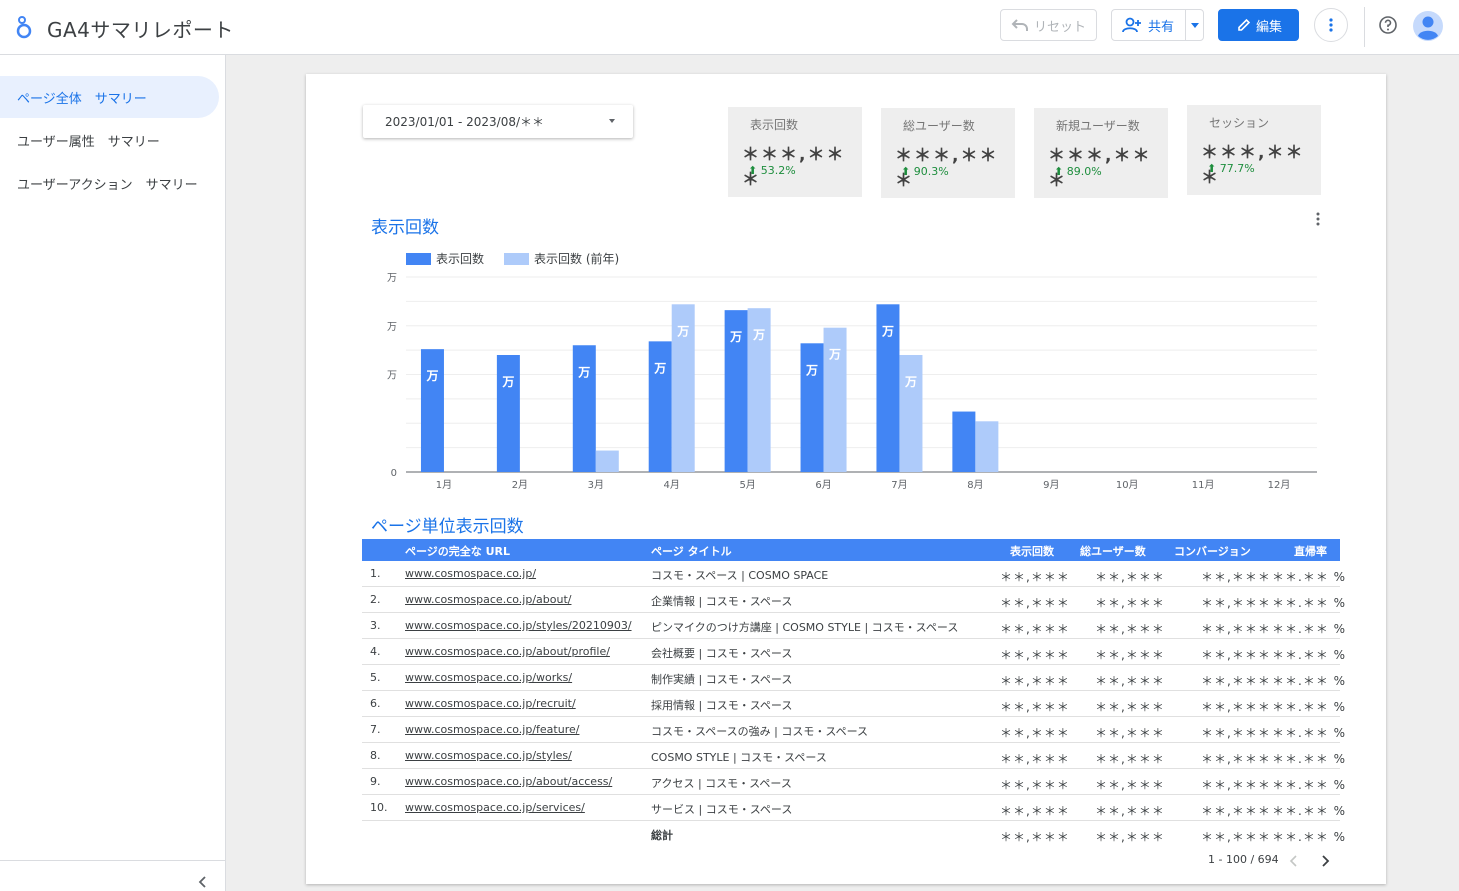 The height and width of the screenshot is (891, 1459). What do you see at coordinates (392, 327) in the screenshot?
I see `y-tick-label: 万` at bounding box center [392, 327].